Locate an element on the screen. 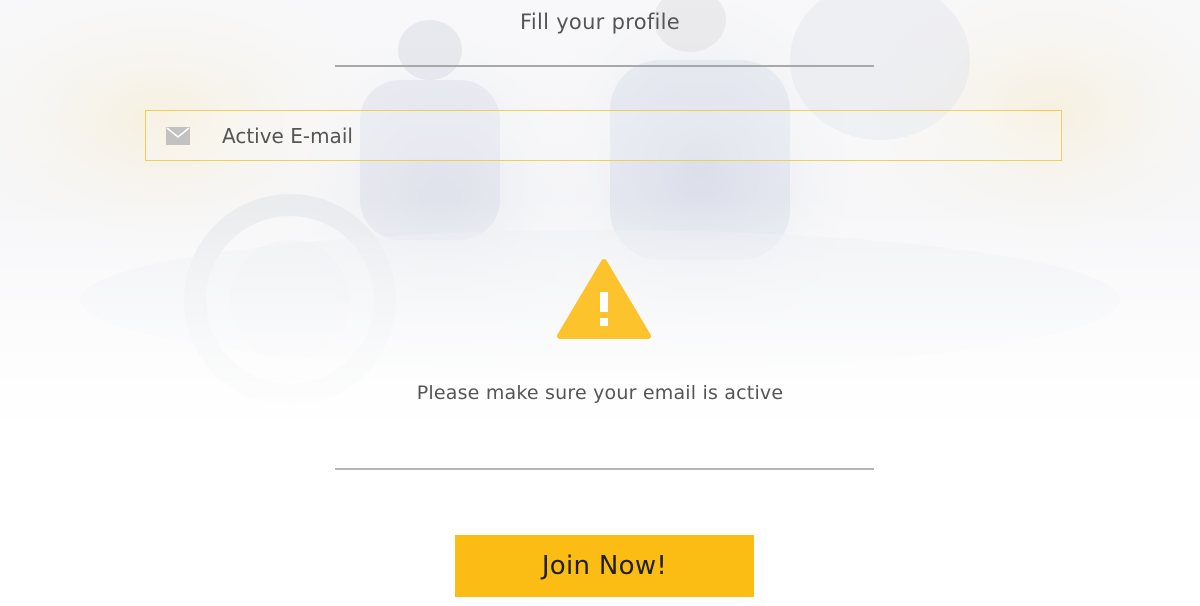  email-active-notice: Please make sure your email is active is located at coordinates (600, 393).